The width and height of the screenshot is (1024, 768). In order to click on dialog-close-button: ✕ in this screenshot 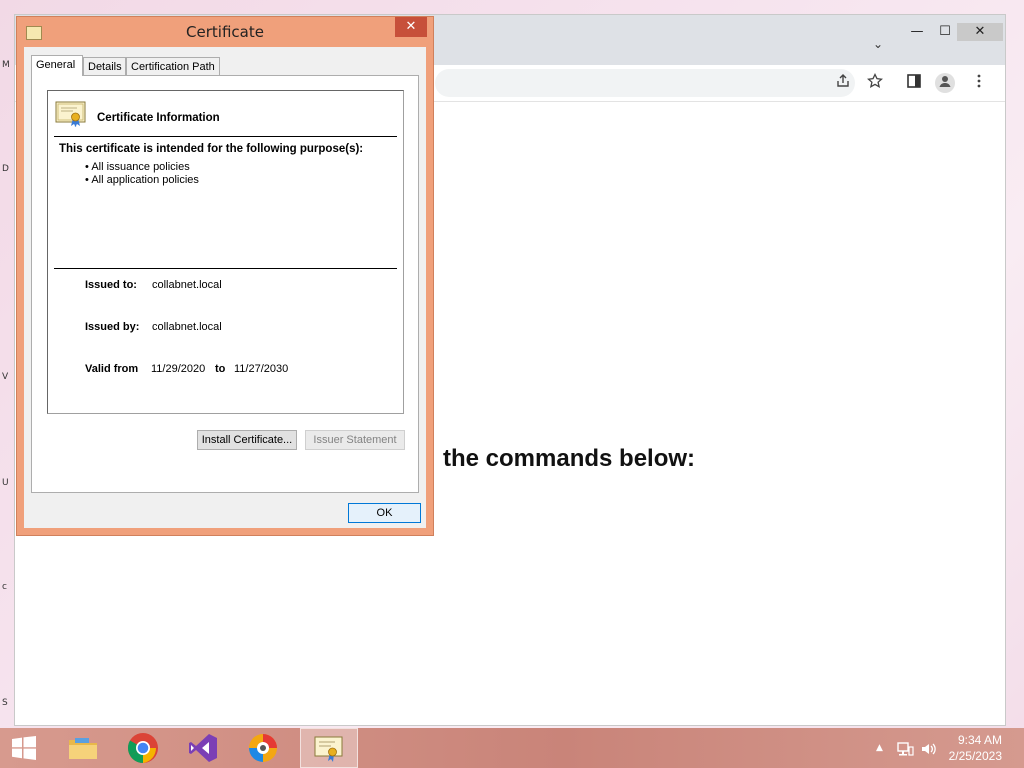, I will do `click(411, 27)`.